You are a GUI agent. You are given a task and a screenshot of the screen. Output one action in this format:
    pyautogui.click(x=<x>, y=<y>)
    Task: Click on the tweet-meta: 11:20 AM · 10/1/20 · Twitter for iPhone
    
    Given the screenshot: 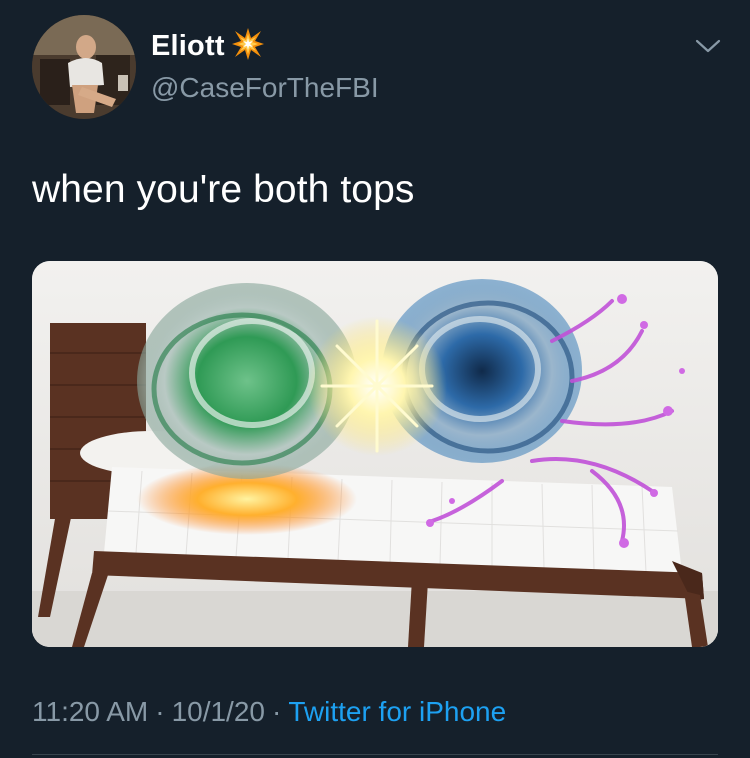 What is the action you would take?
    pyautogui.click(x=269, y=712)
    